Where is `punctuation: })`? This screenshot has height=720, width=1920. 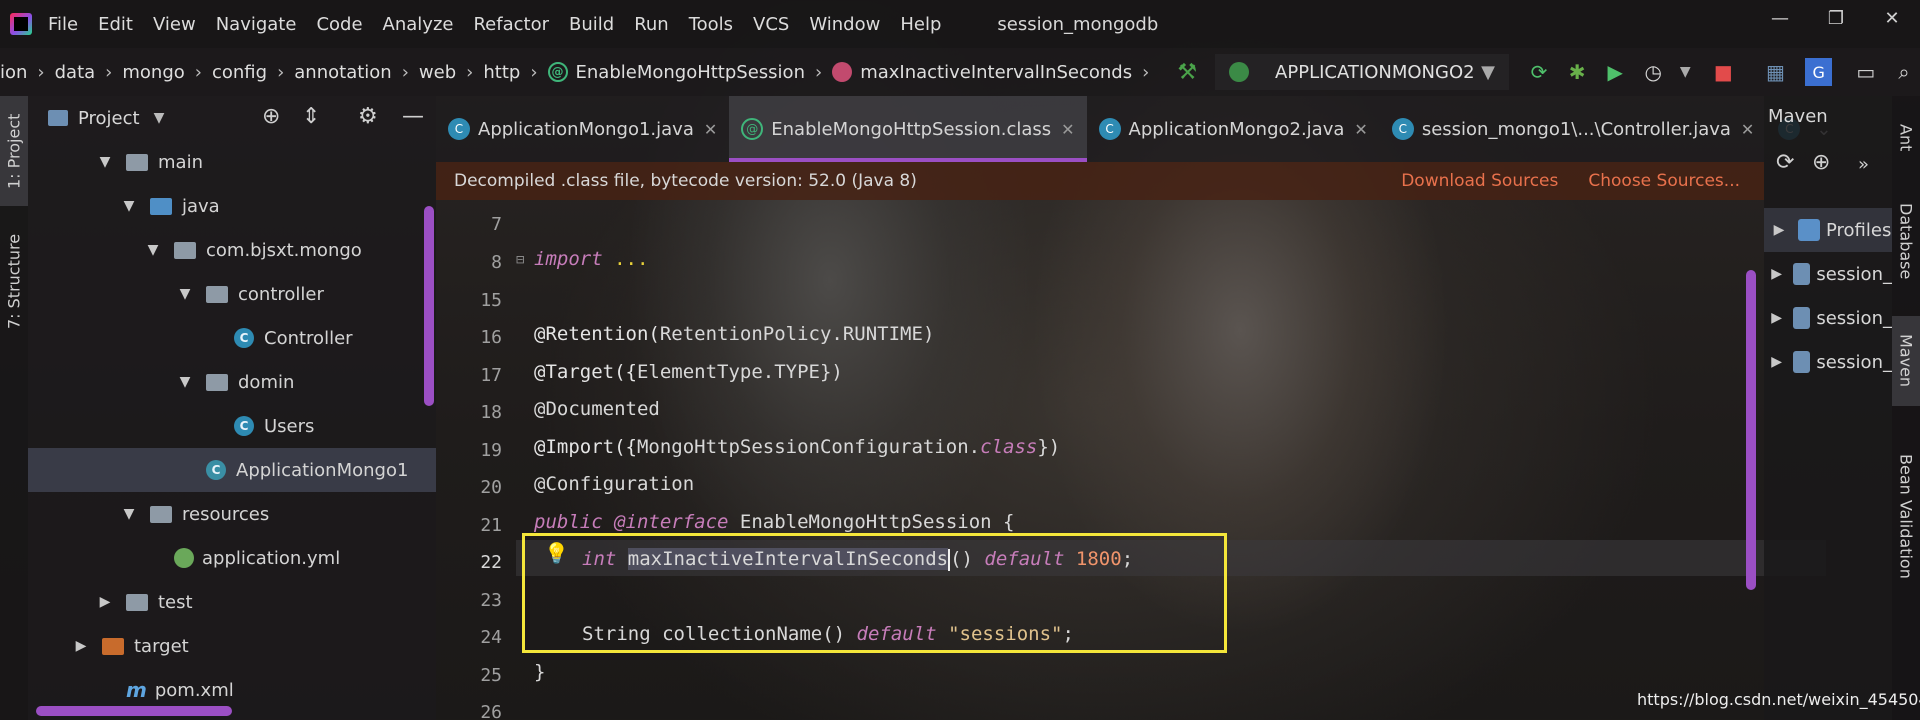
punctuation: }) is located at coordinates (831, 372).